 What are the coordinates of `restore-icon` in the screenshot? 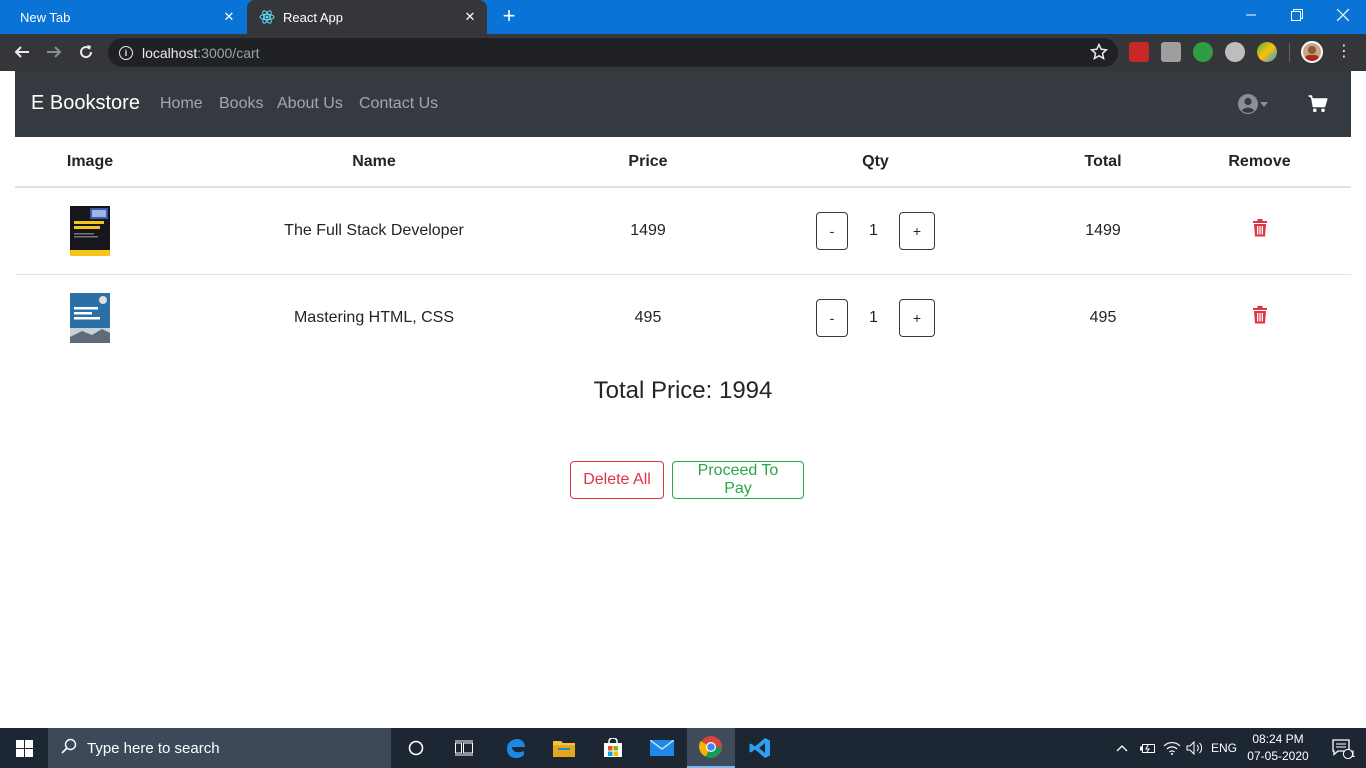 It's located at (1297, 15).